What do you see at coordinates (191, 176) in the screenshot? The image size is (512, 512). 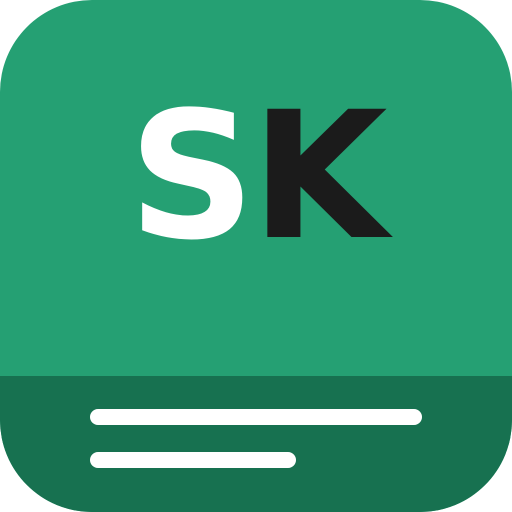 I see `monogram-letter-s: S` at bounding box center [191, 176].